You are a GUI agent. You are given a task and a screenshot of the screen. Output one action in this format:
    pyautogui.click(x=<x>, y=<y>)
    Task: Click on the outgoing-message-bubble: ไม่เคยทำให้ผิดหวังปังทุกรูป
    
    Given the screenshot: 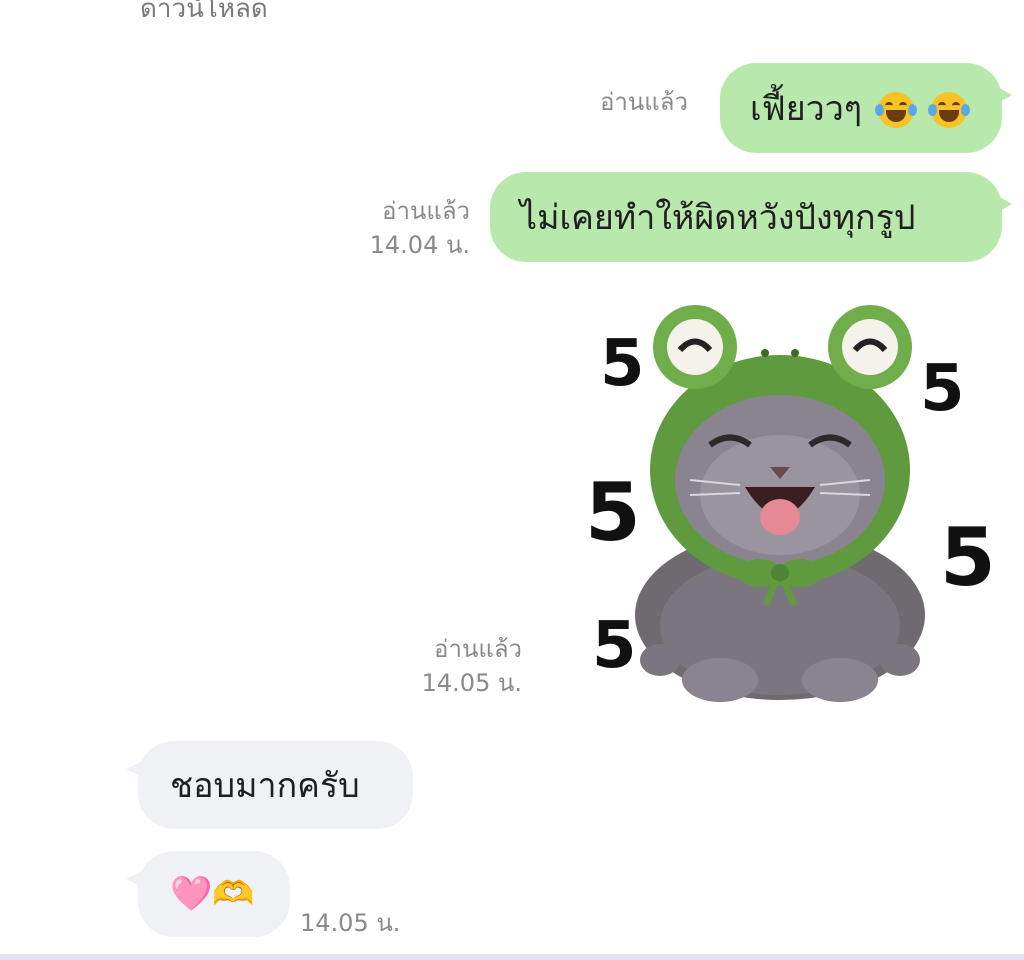 What is the action you would take?
    pyautogui.click(x=751, y=217)
    